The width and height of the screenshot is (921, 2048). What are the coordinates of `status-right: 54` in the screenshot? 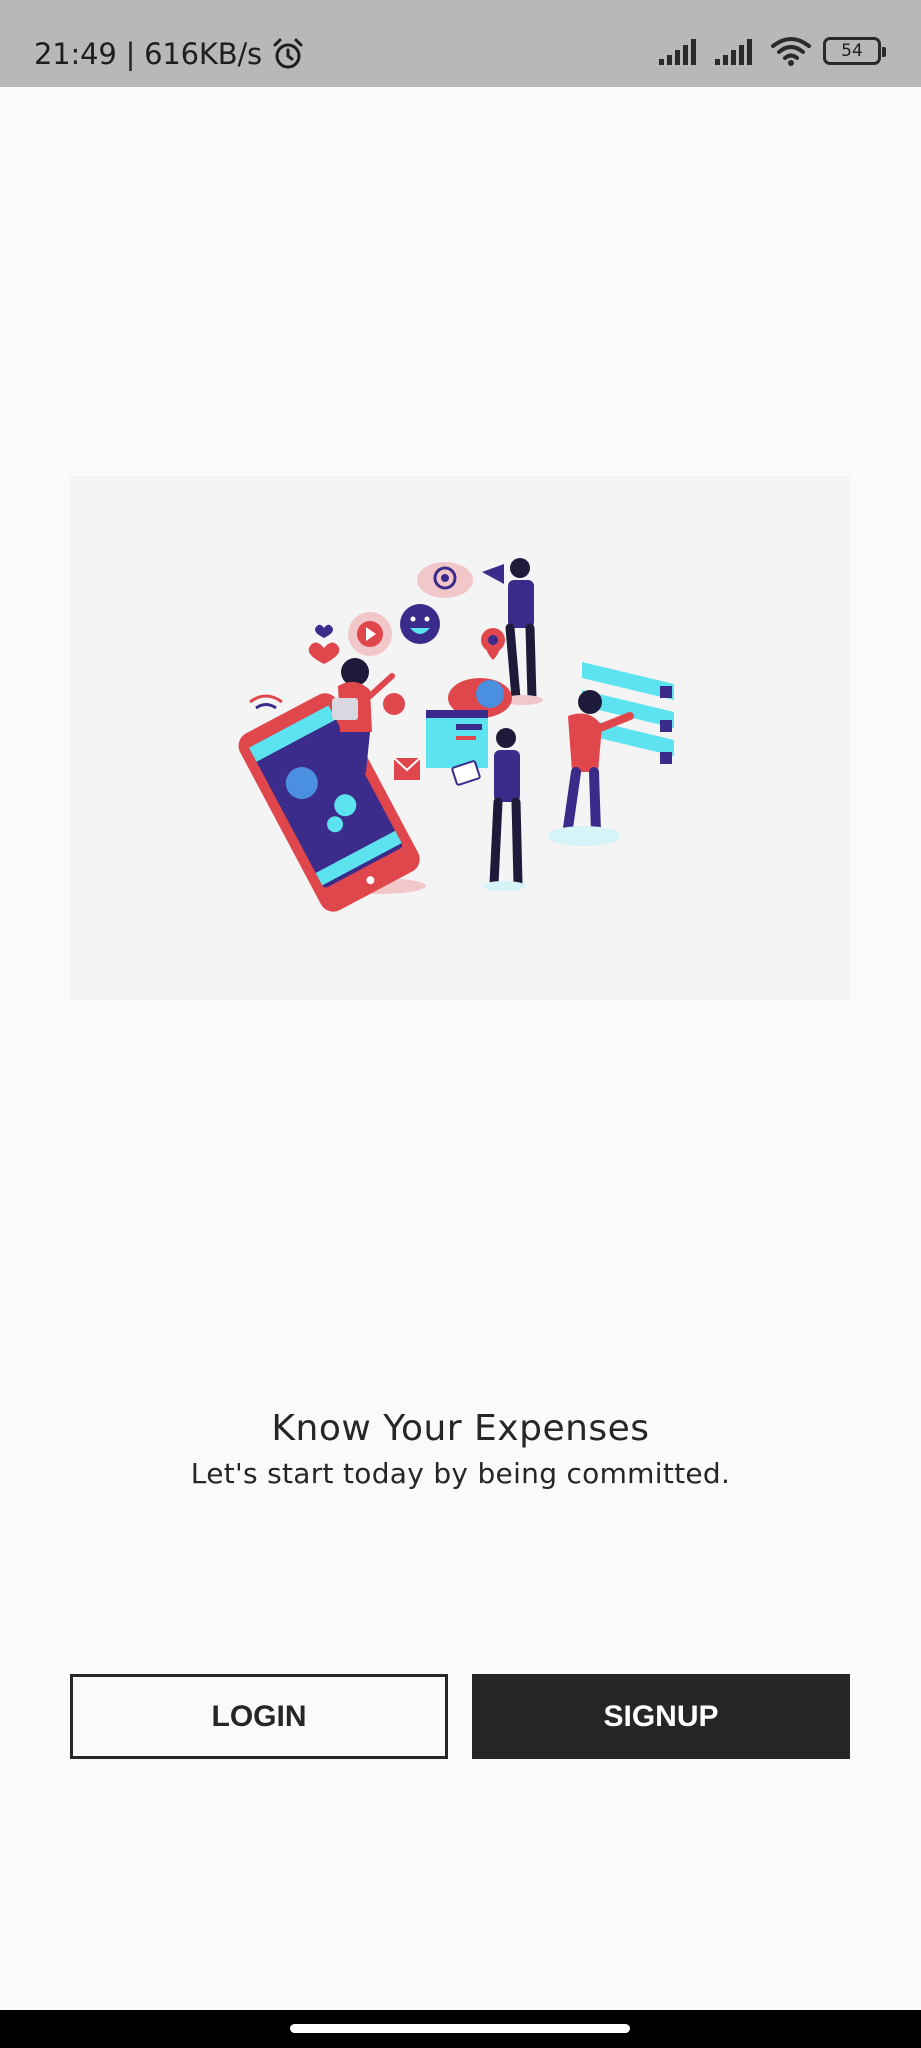 It's located at (772, 51).